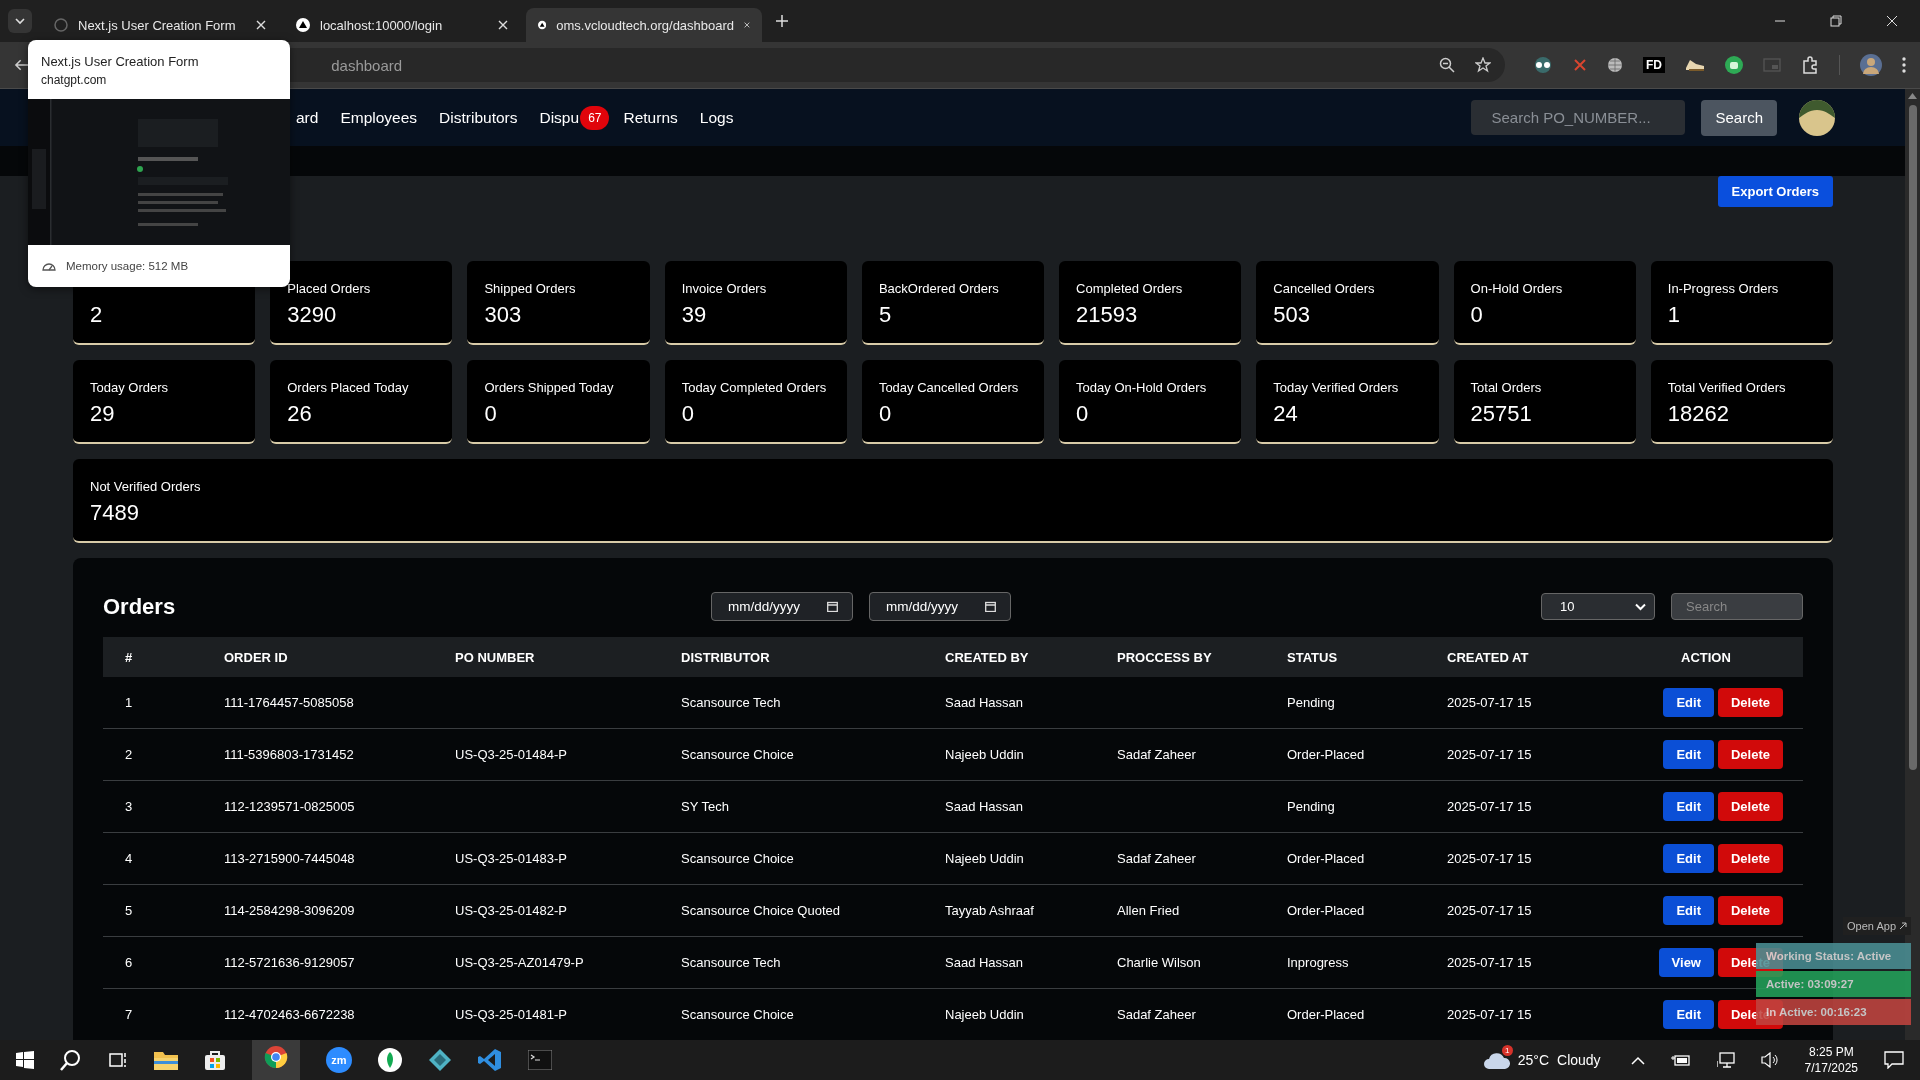 The height and width of the screenshot is (1080, 1920). What do you see at coordinates (1579, 1060) in the screenshot?
I see `weather-condition: Cloudy` at bounding box center [1579, 1060].